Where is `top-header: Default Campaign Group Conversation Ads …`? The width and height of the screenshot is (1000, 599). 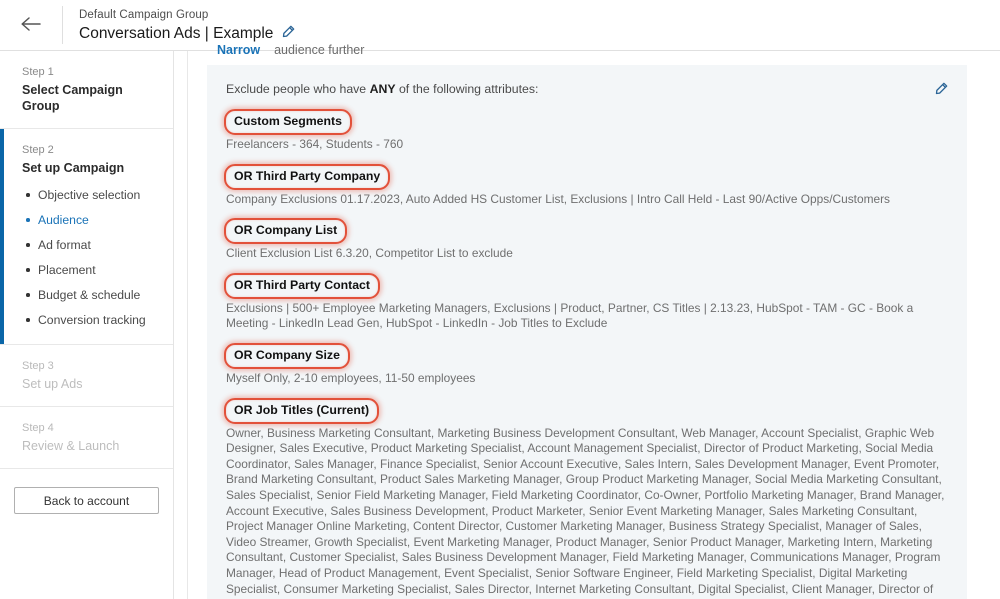 top-header: Default Campaign Group Conversation Ads … is located at coordinates (500, 25).